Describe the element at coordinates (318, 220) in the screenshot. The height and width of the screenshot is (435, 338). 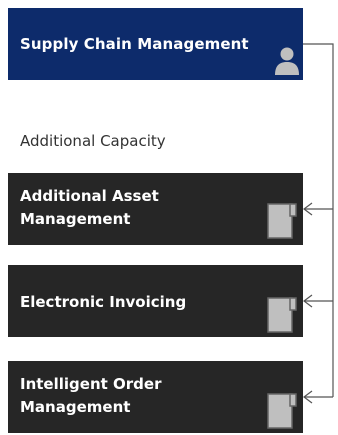
I see `connector-trunk` at that location.